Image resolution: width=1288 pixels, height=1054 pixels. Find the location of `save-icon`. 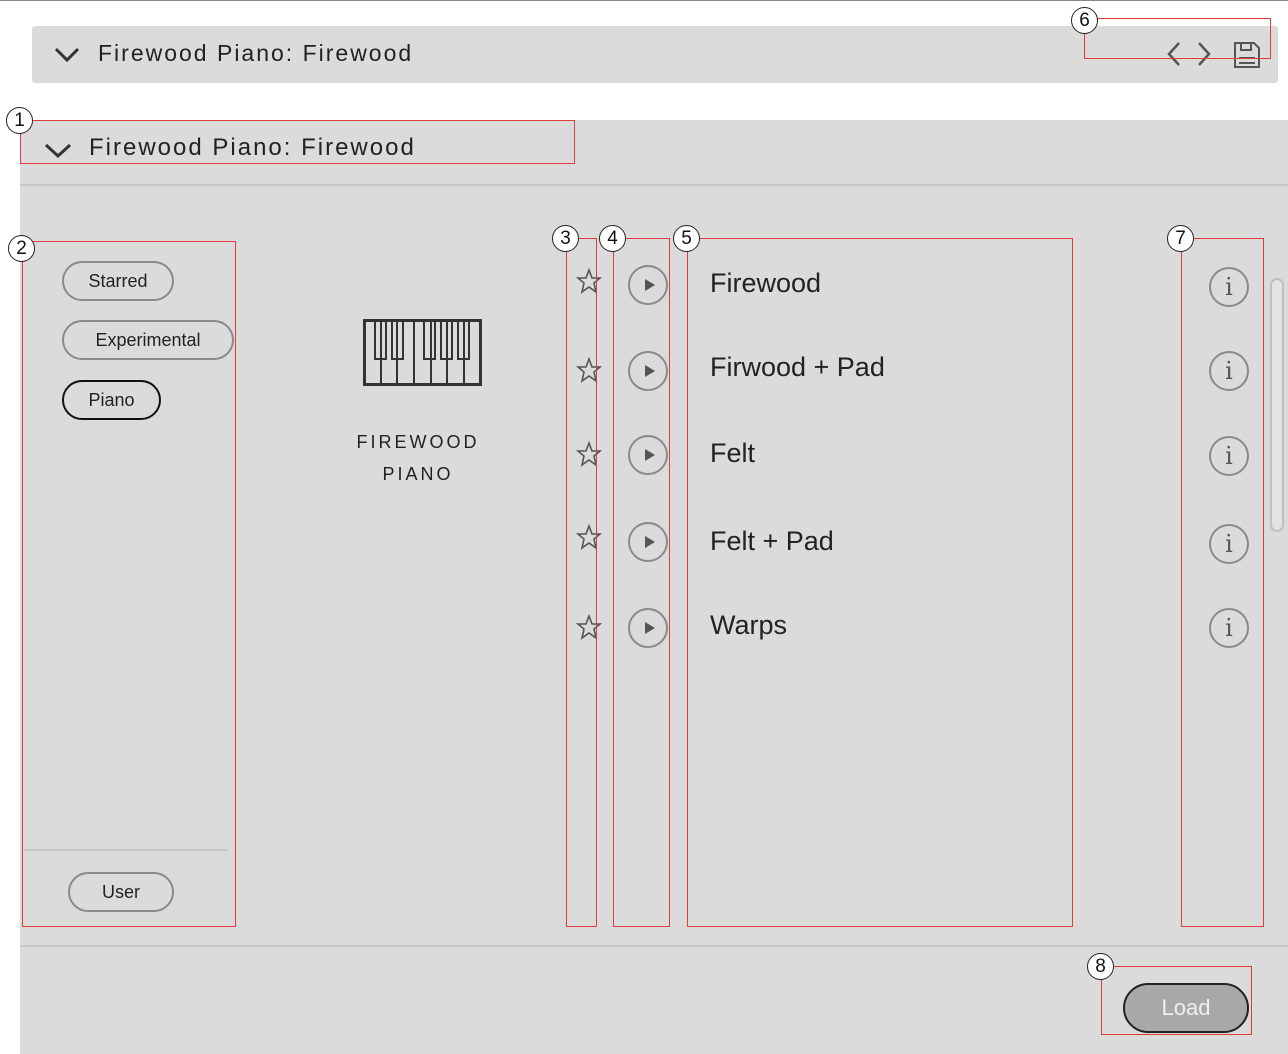

save-icon is located at coordinates (1247, 55).